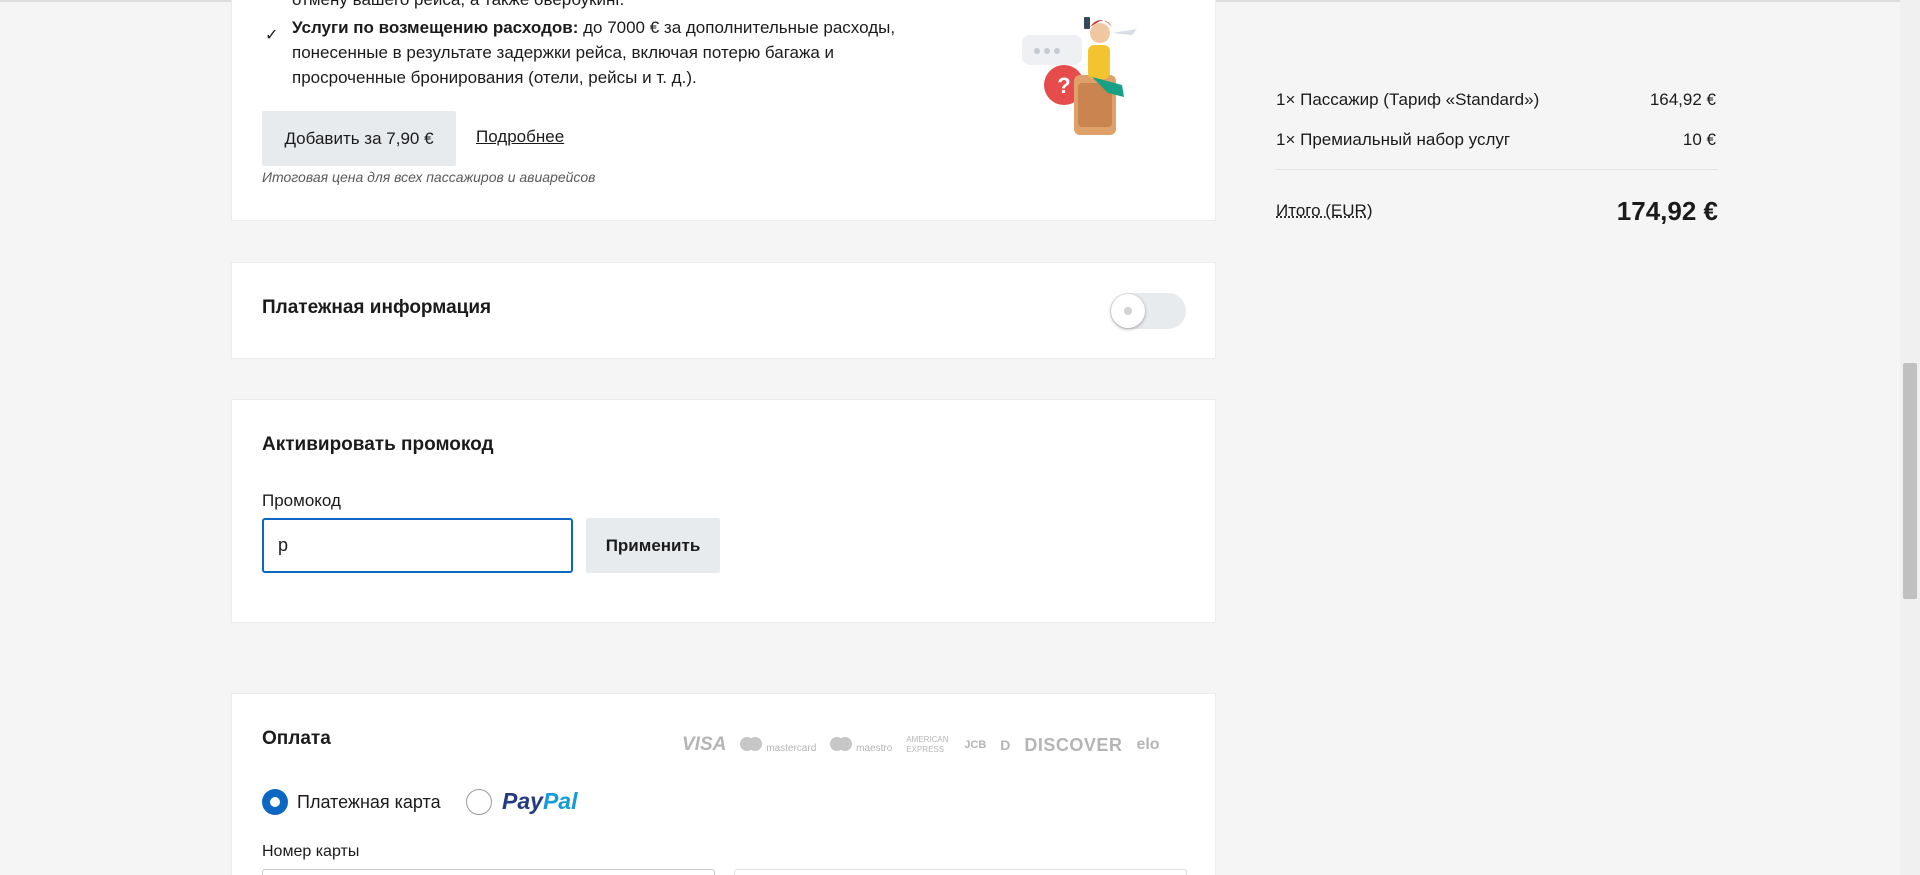  Describe the element at coordinates (272, 35) in the screenshot. I see `check-icon: ✓` at that location.